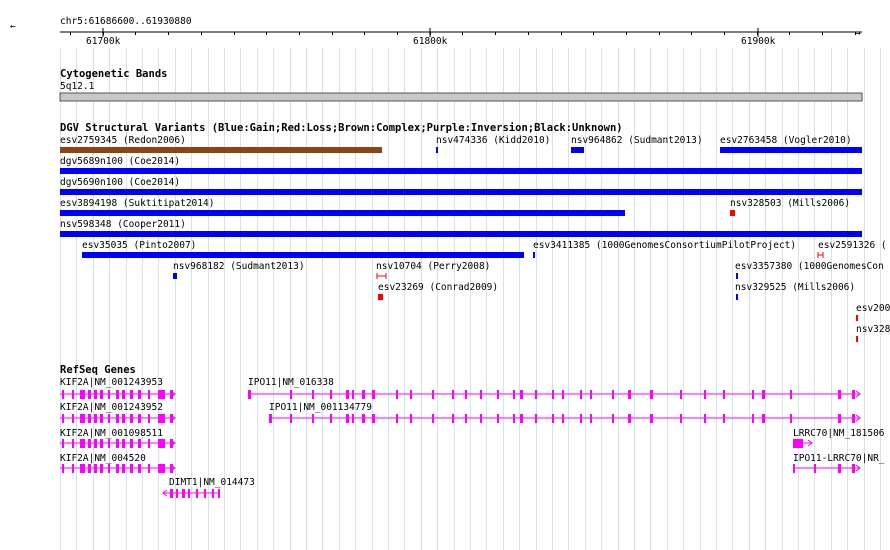 The height and width of the screenshot is (550, 890). Describe the element at coordinates (790, 203) in the screenshot. I see `sv-label-nsv328503: nsv328503 (Mills2006)` at that location.